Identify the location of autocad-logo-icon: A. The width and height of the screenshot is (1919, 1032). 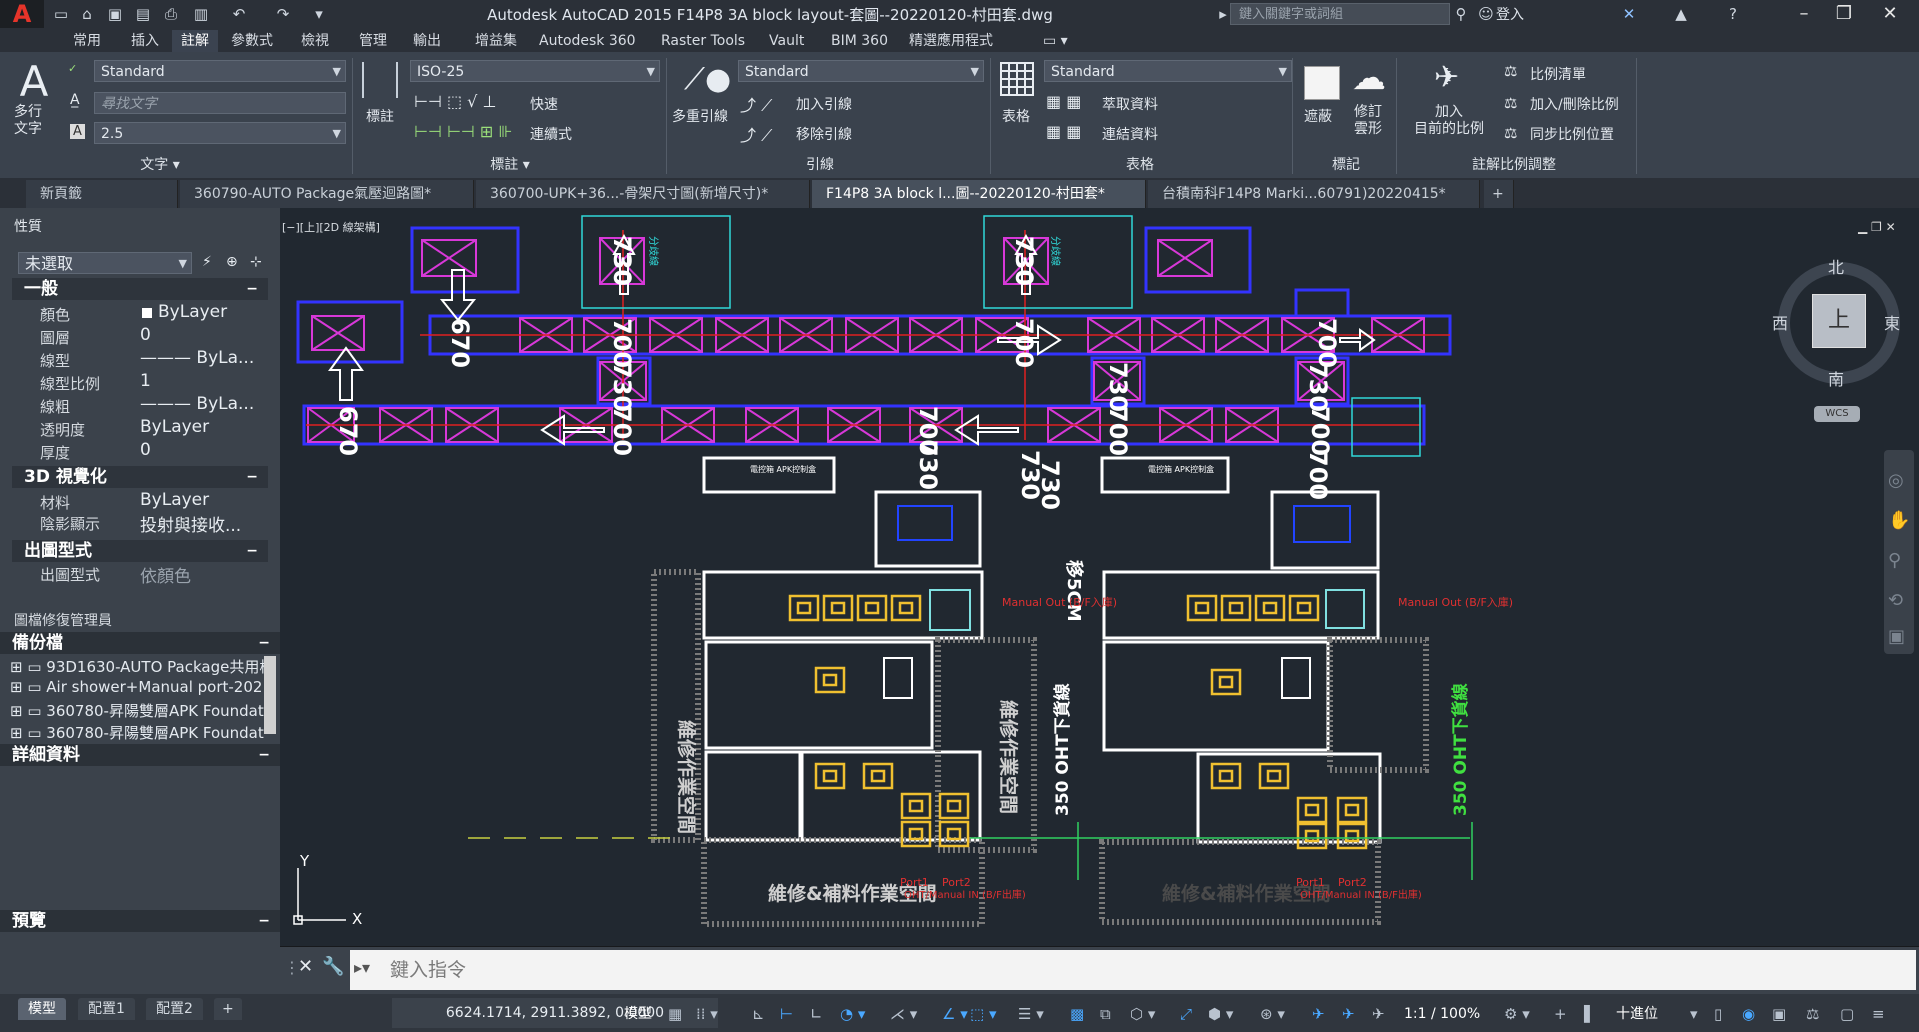
(22, 14).